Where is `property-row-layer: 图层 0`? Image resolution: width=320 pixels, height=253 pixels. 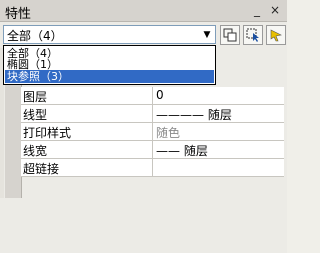
property-row-layer: 图层 0 is located at coordinates (152, 96).